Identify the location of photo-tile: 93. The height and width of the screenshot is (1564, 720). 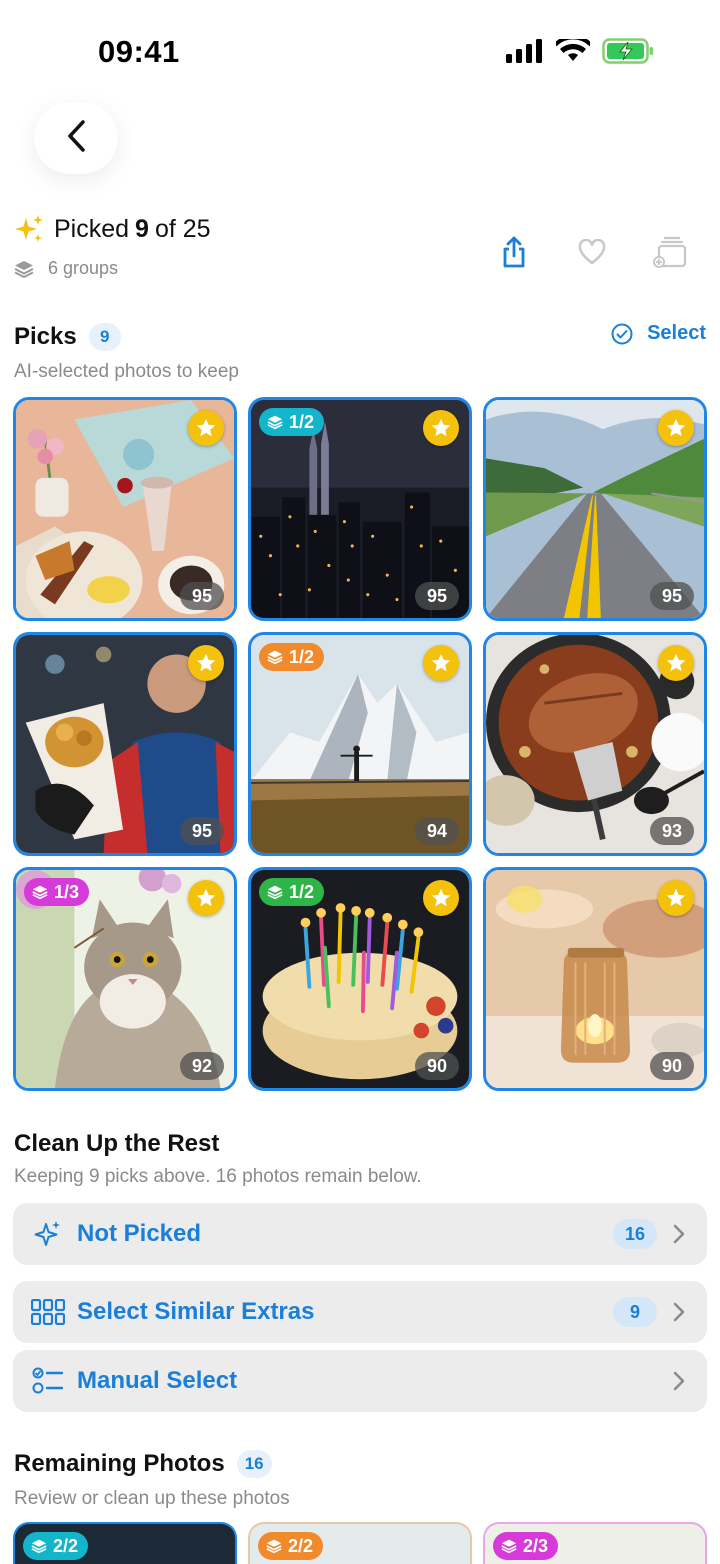
(595, 744).